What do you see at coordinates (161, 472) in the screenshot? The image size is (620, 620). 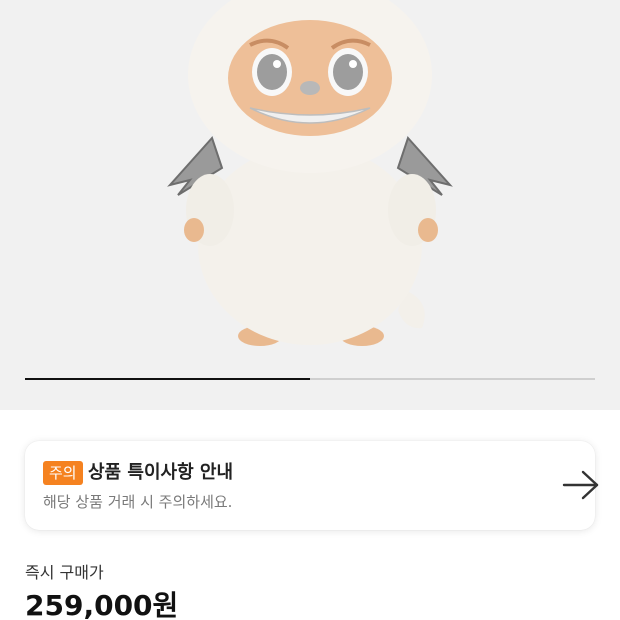 I see `notice-title: 상품 특이사항 안내` at bounding box center [161, 472].